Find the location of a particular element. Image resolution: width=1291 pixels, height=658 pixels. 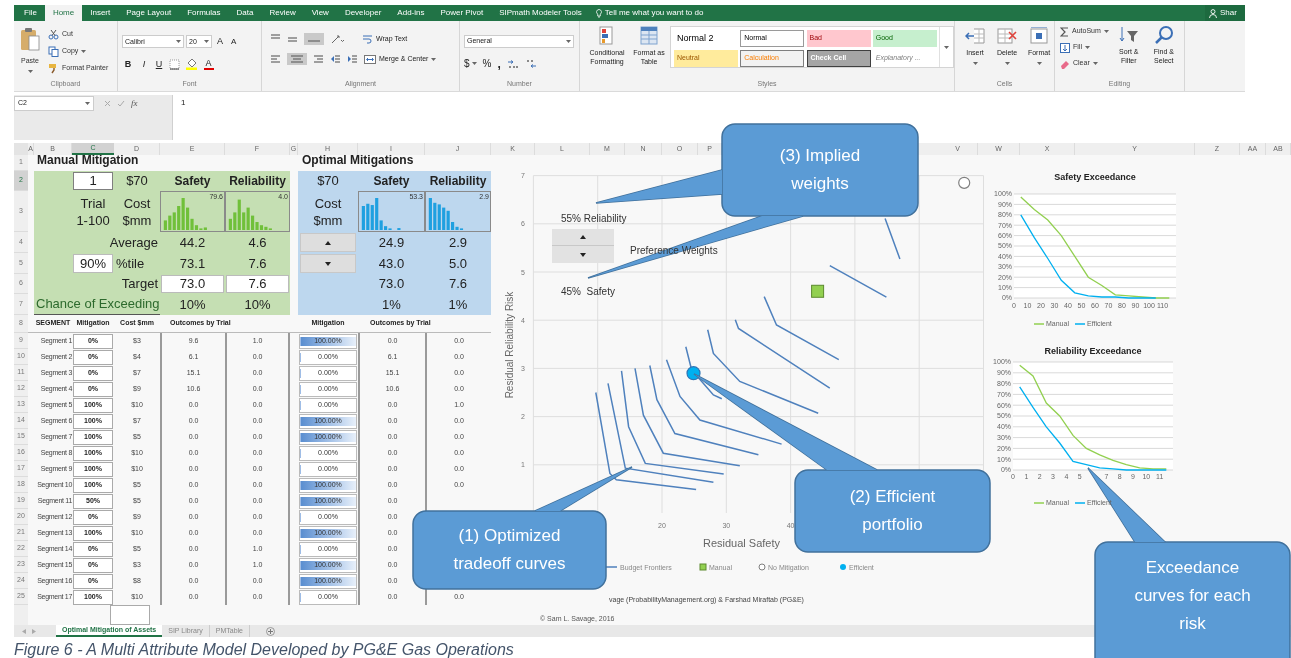

target-field: 7.6 is located at coordinates (257, 284).